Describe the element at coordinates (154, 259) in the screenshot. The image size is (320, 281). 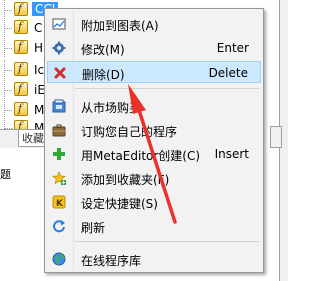
I see `menu-item-online-library: 在线程序库` at that location.